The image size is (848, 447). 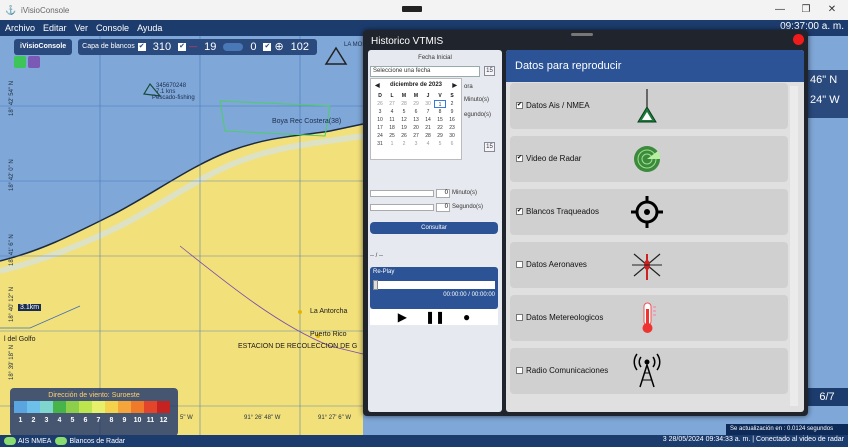 What do you see at coordinates (141, 46) in the screenshot?
I see `ais-checkbox: ✔` at bounding box center [141, 46].